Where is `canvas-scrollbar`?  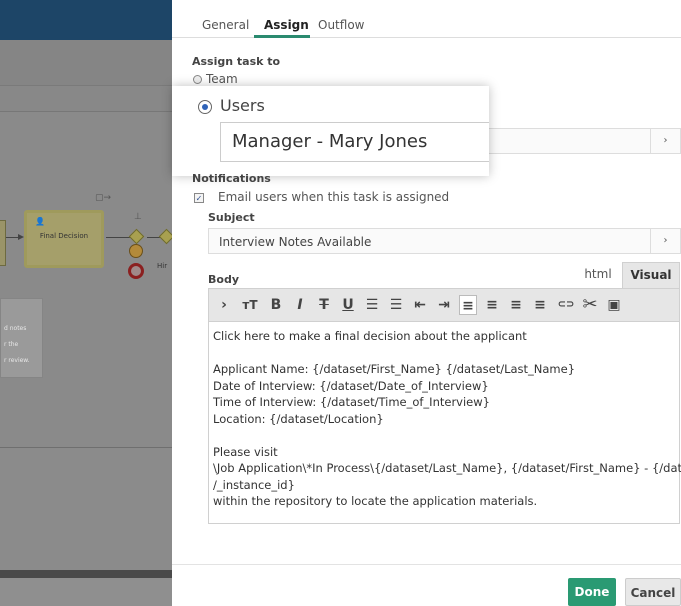
canvas-scrollbar is located at coordinates (86, 574).